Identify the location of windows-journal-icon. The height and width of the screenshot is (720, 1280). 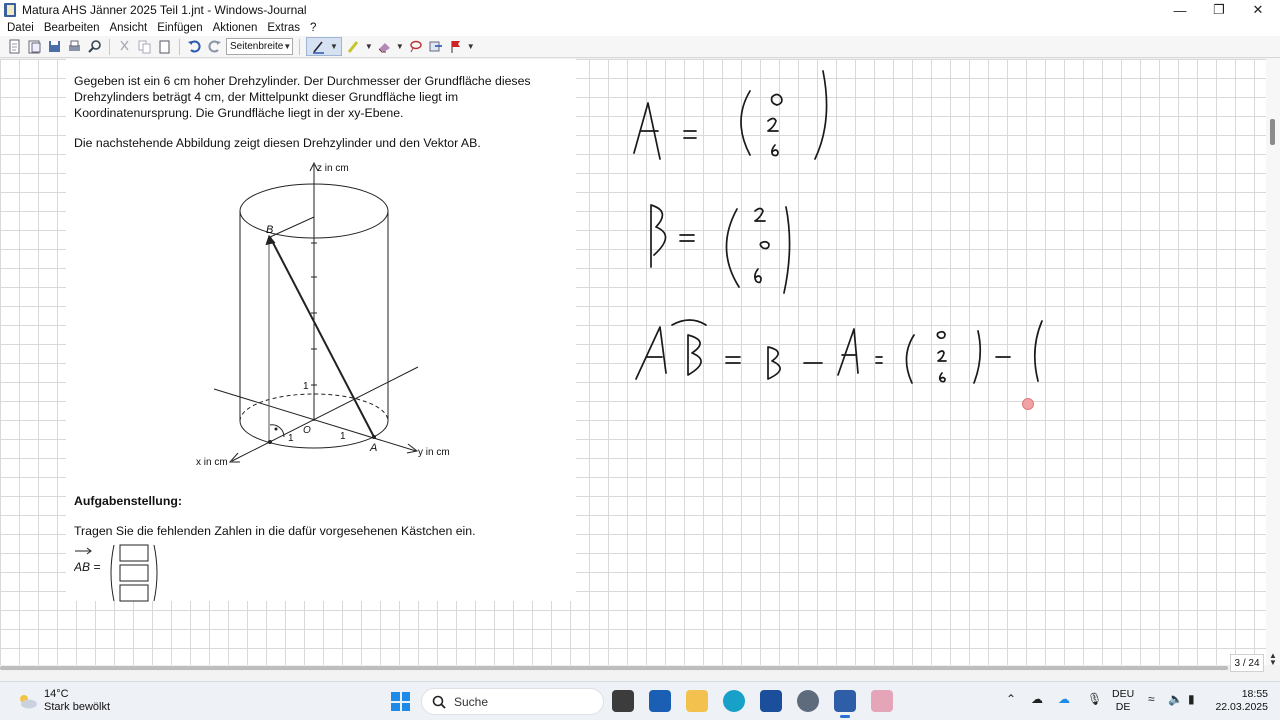
(845, 704).